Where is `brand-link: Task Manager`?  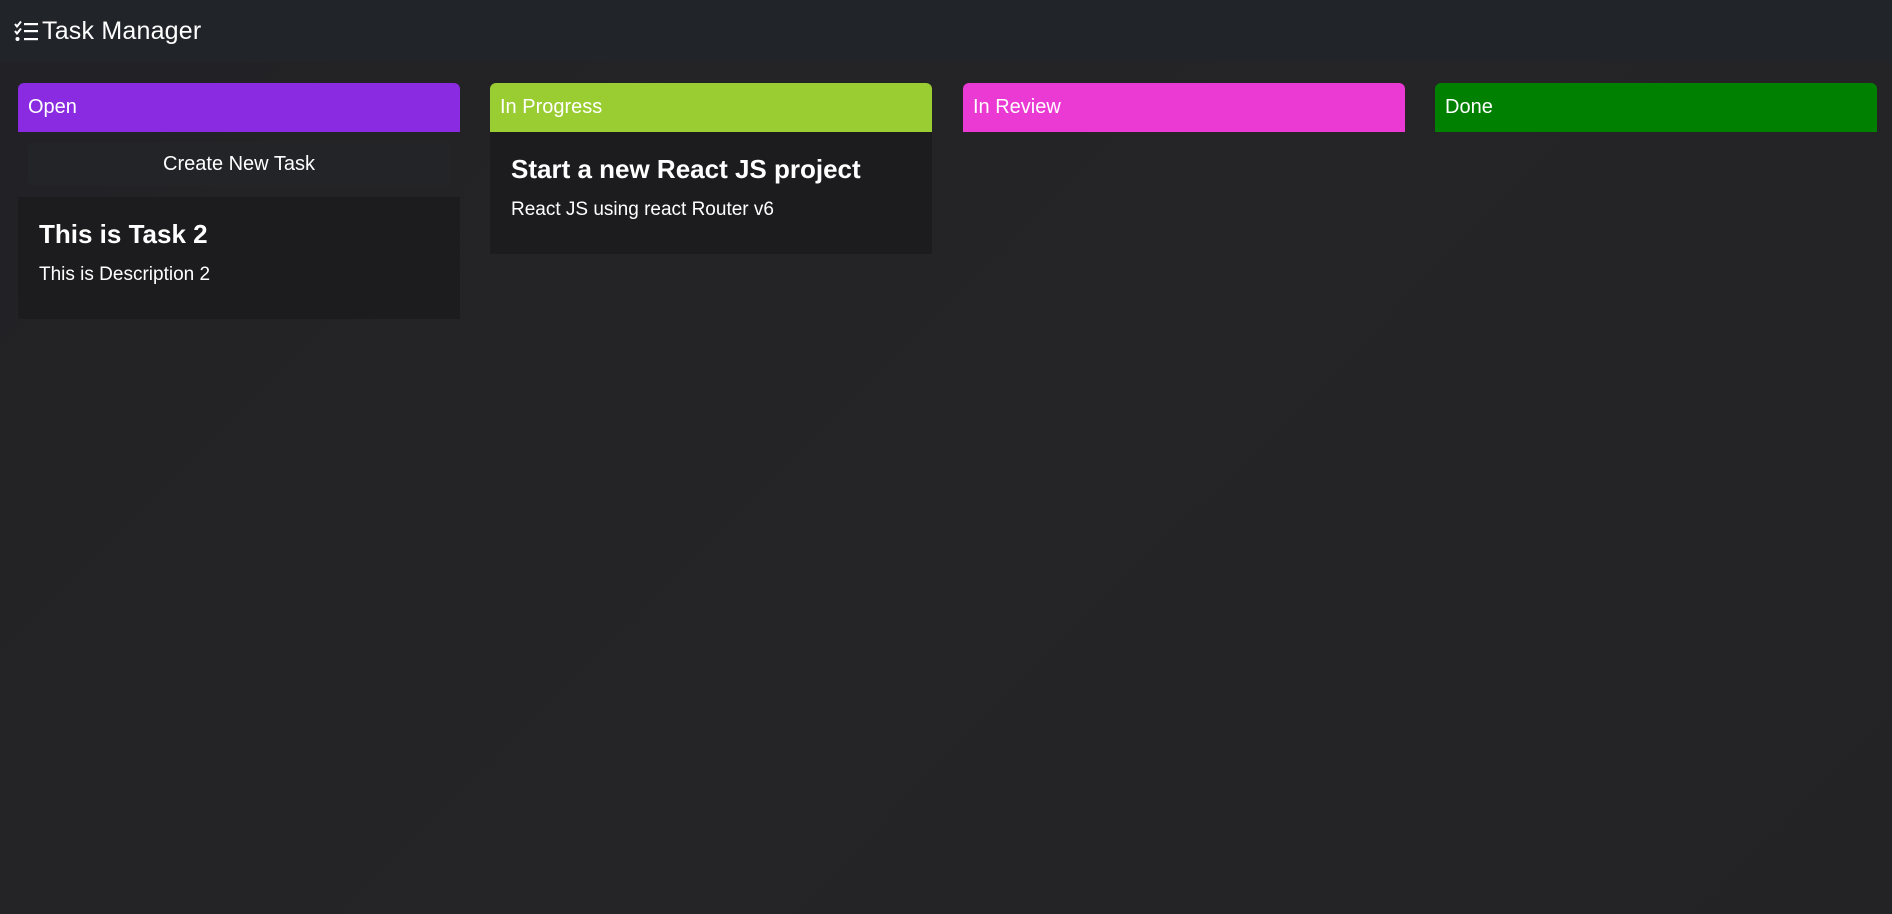 brand-link: Task Manager is located at coordinates (107, 31).